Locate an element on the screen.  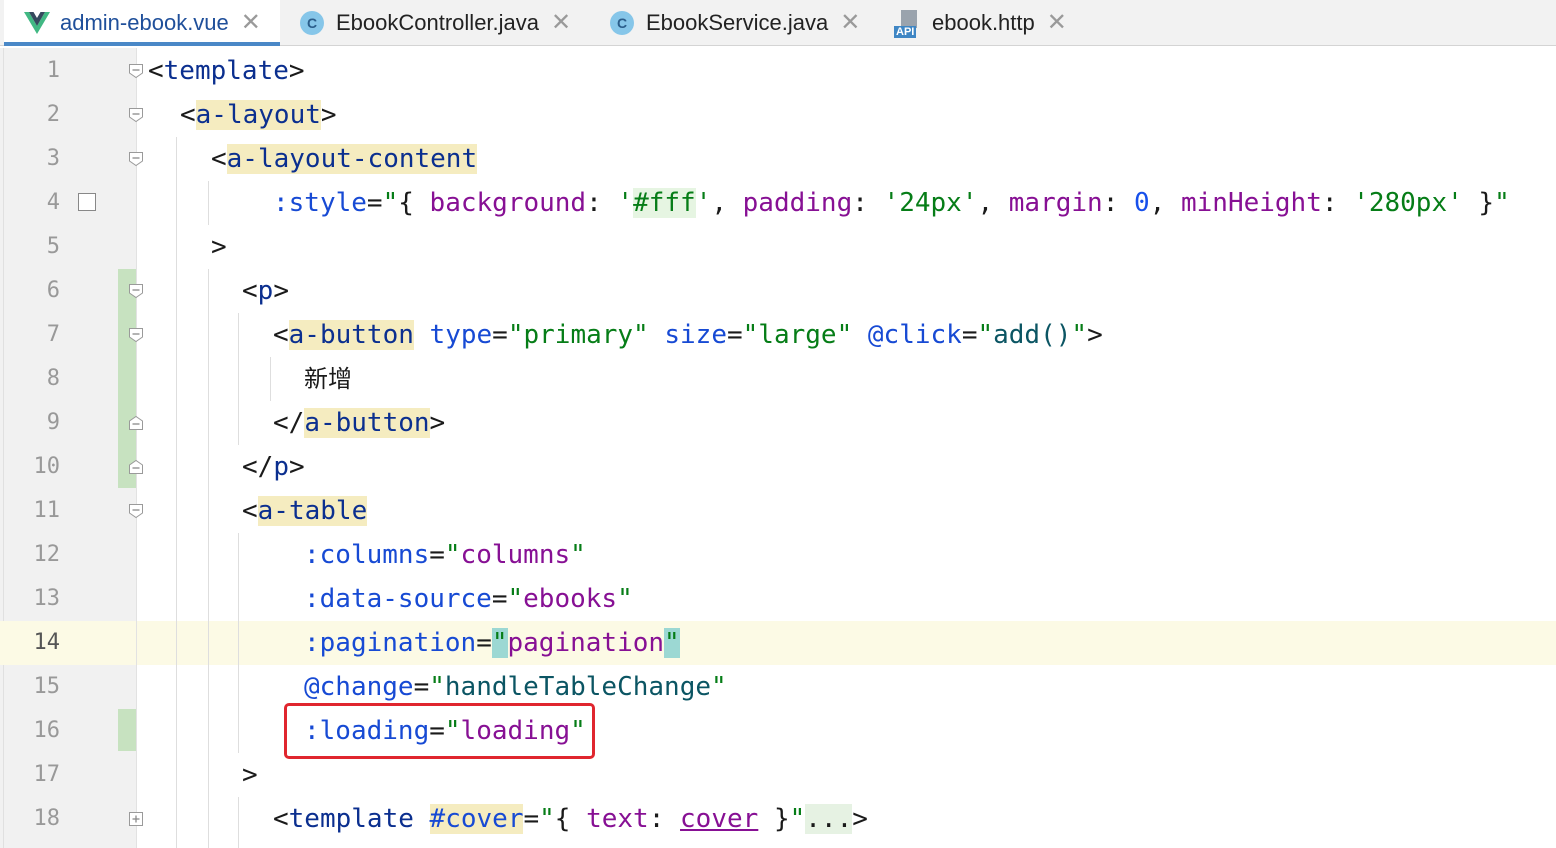
tab-ebook-http: API ebook.http ✕ is located at coordinates (980, 22).